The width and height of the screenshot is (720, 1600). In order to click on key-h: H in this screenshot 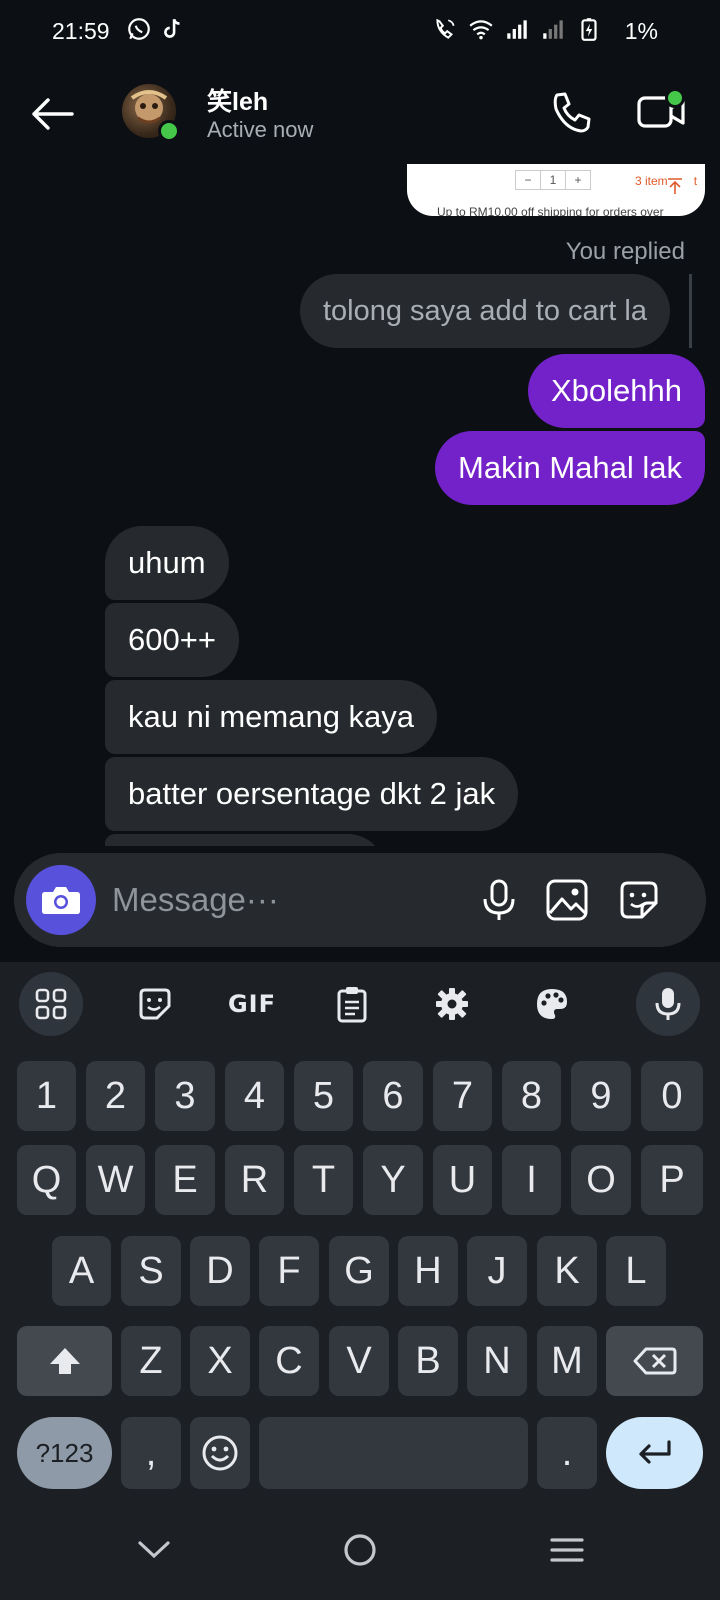, I will do `click(428, 1271)`.